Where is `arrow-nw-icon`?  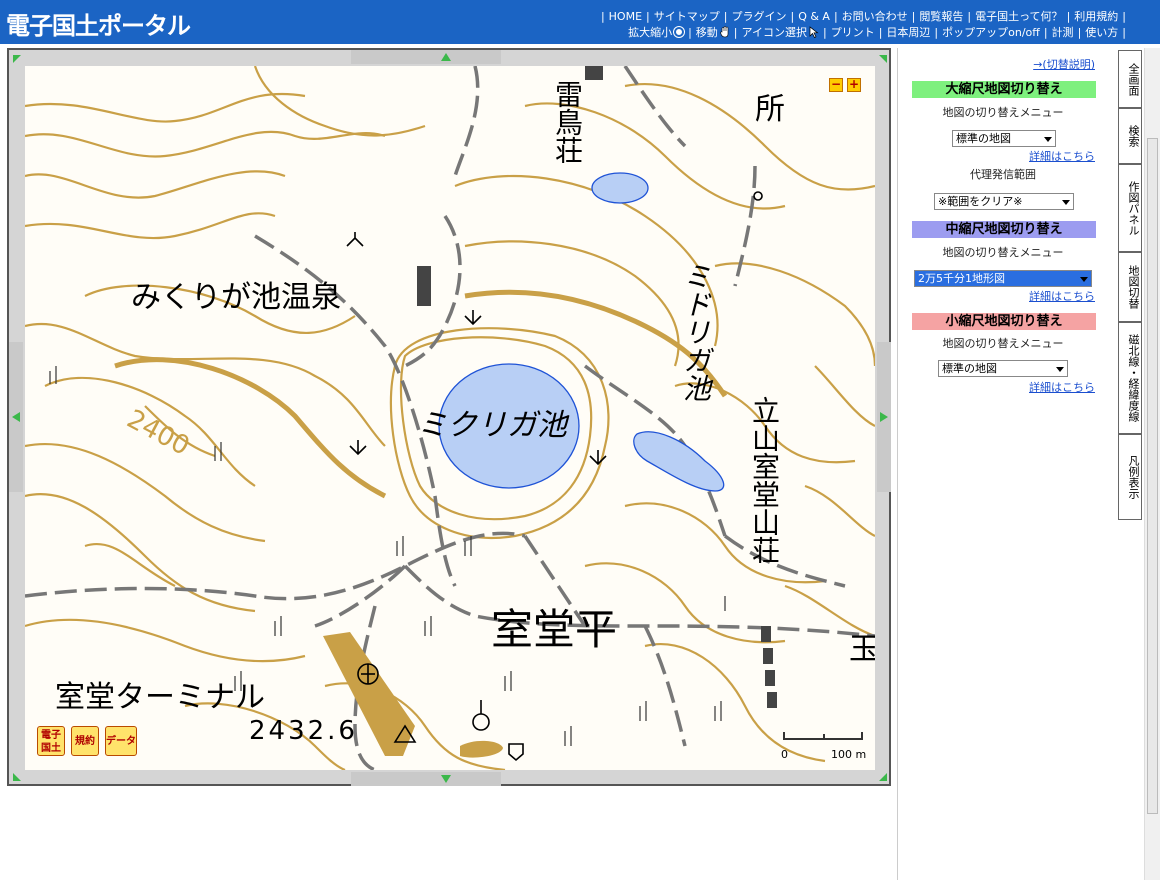
arrow-nw-icon is located at coordinates (17, 59).